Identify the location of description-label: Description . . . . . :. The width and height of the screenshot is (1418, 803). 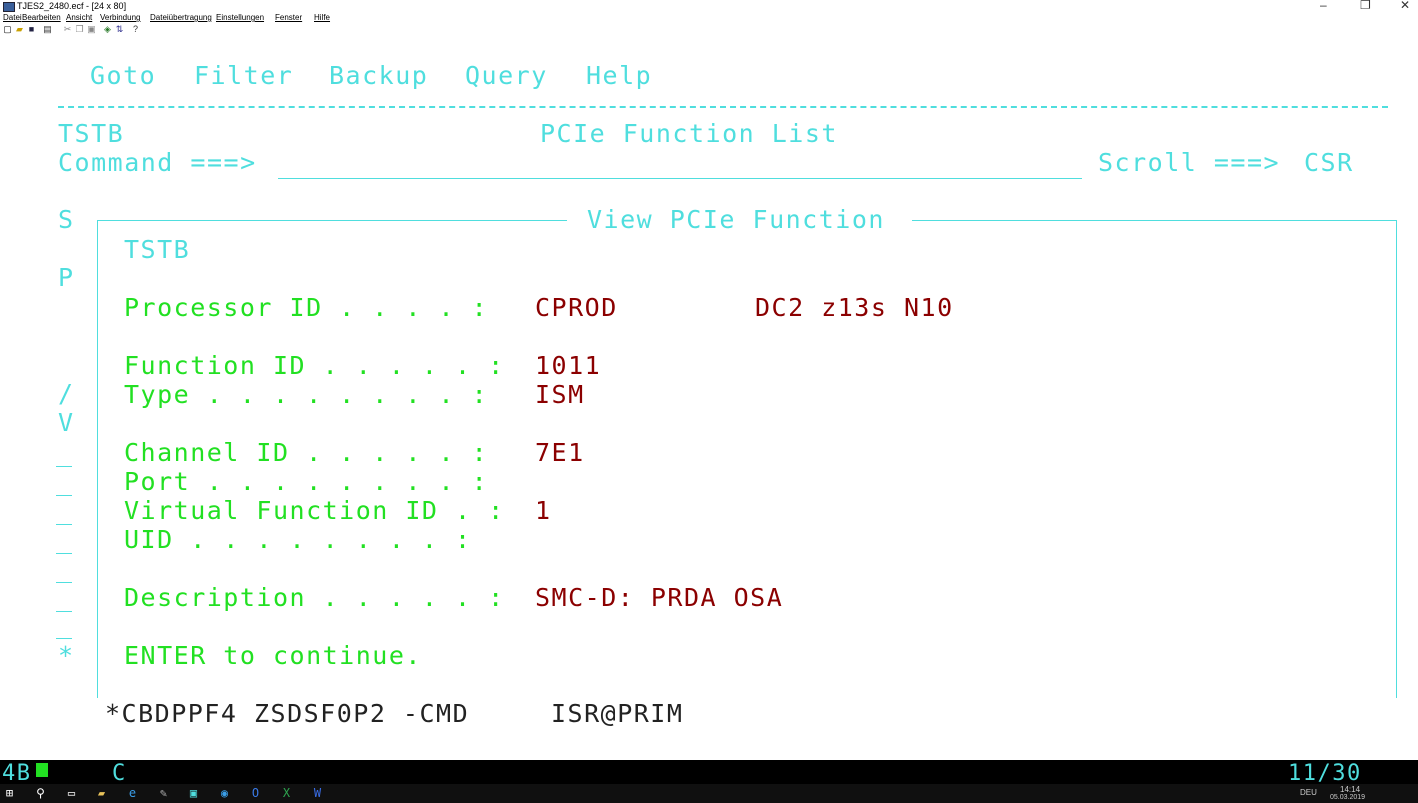
(314, 597).